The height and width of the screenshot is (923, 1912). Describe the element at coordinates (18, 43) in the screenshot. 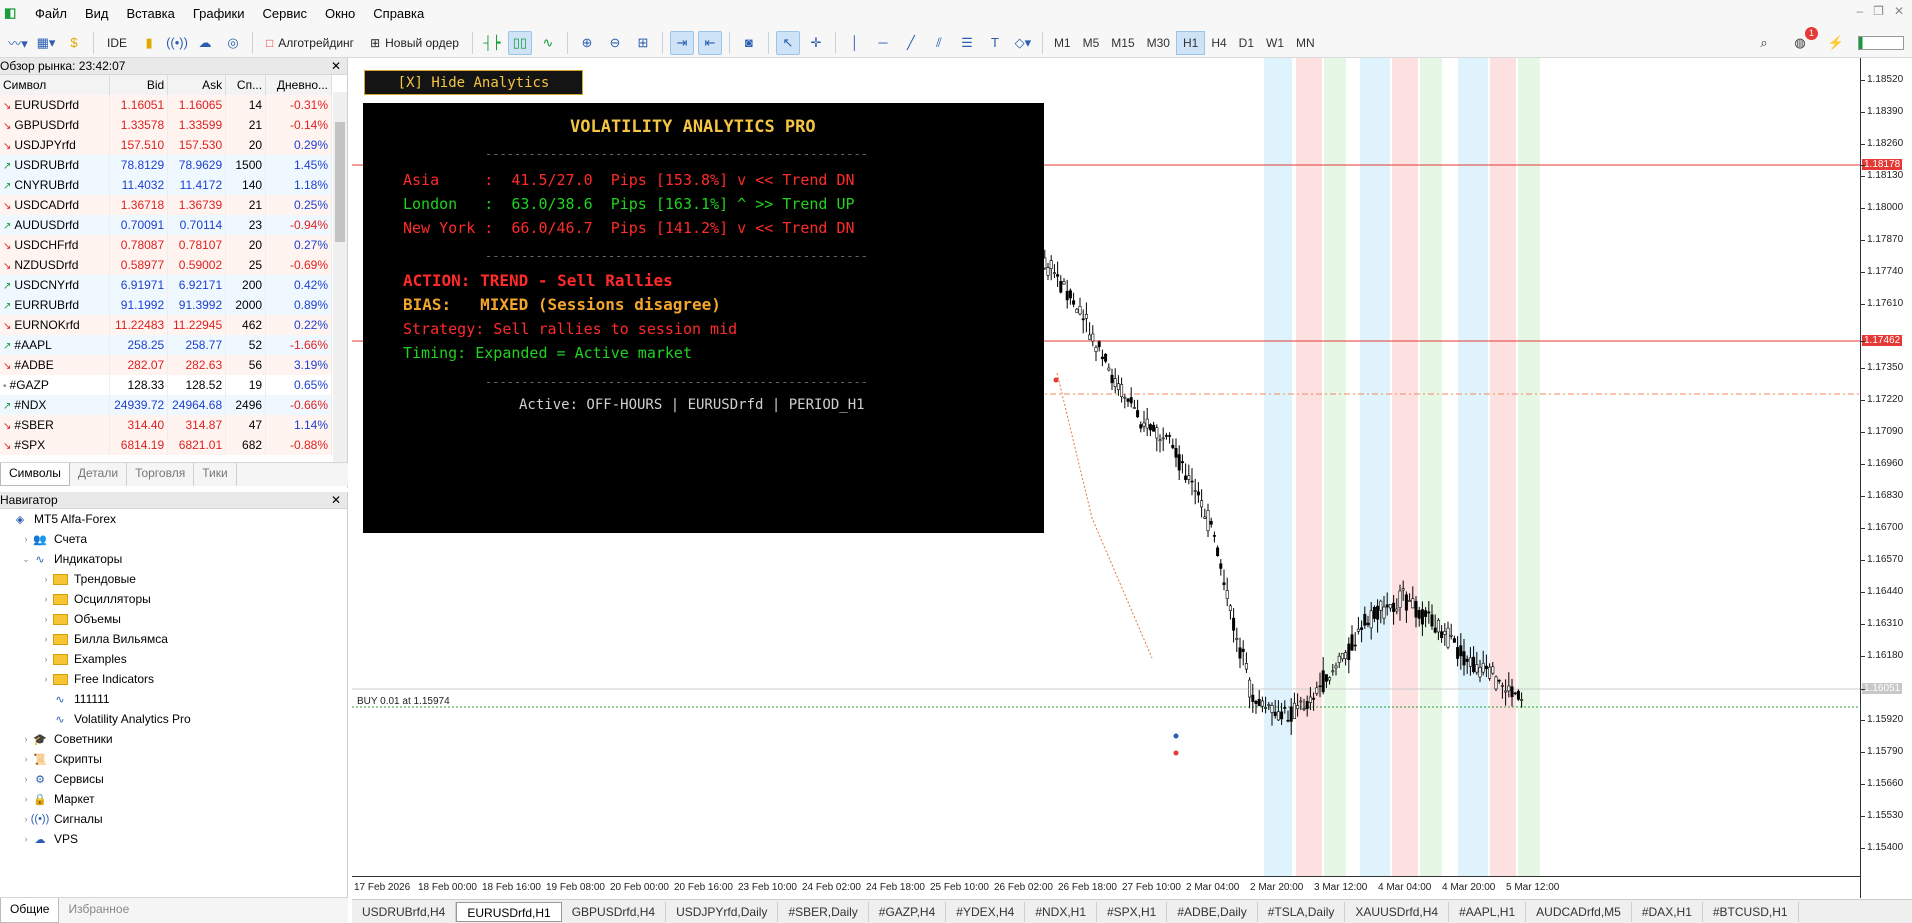

I see `chart-type-icon: 〰▾` at that location.